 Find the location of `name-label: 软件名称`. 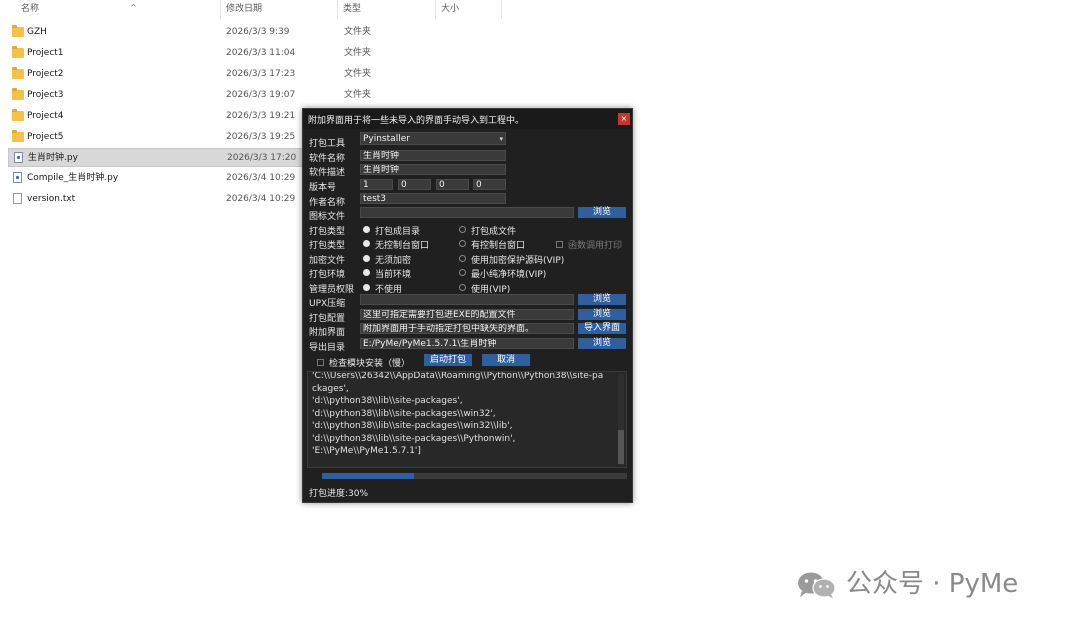

name-label: 软件名称 is located at coordinates (327, 159).